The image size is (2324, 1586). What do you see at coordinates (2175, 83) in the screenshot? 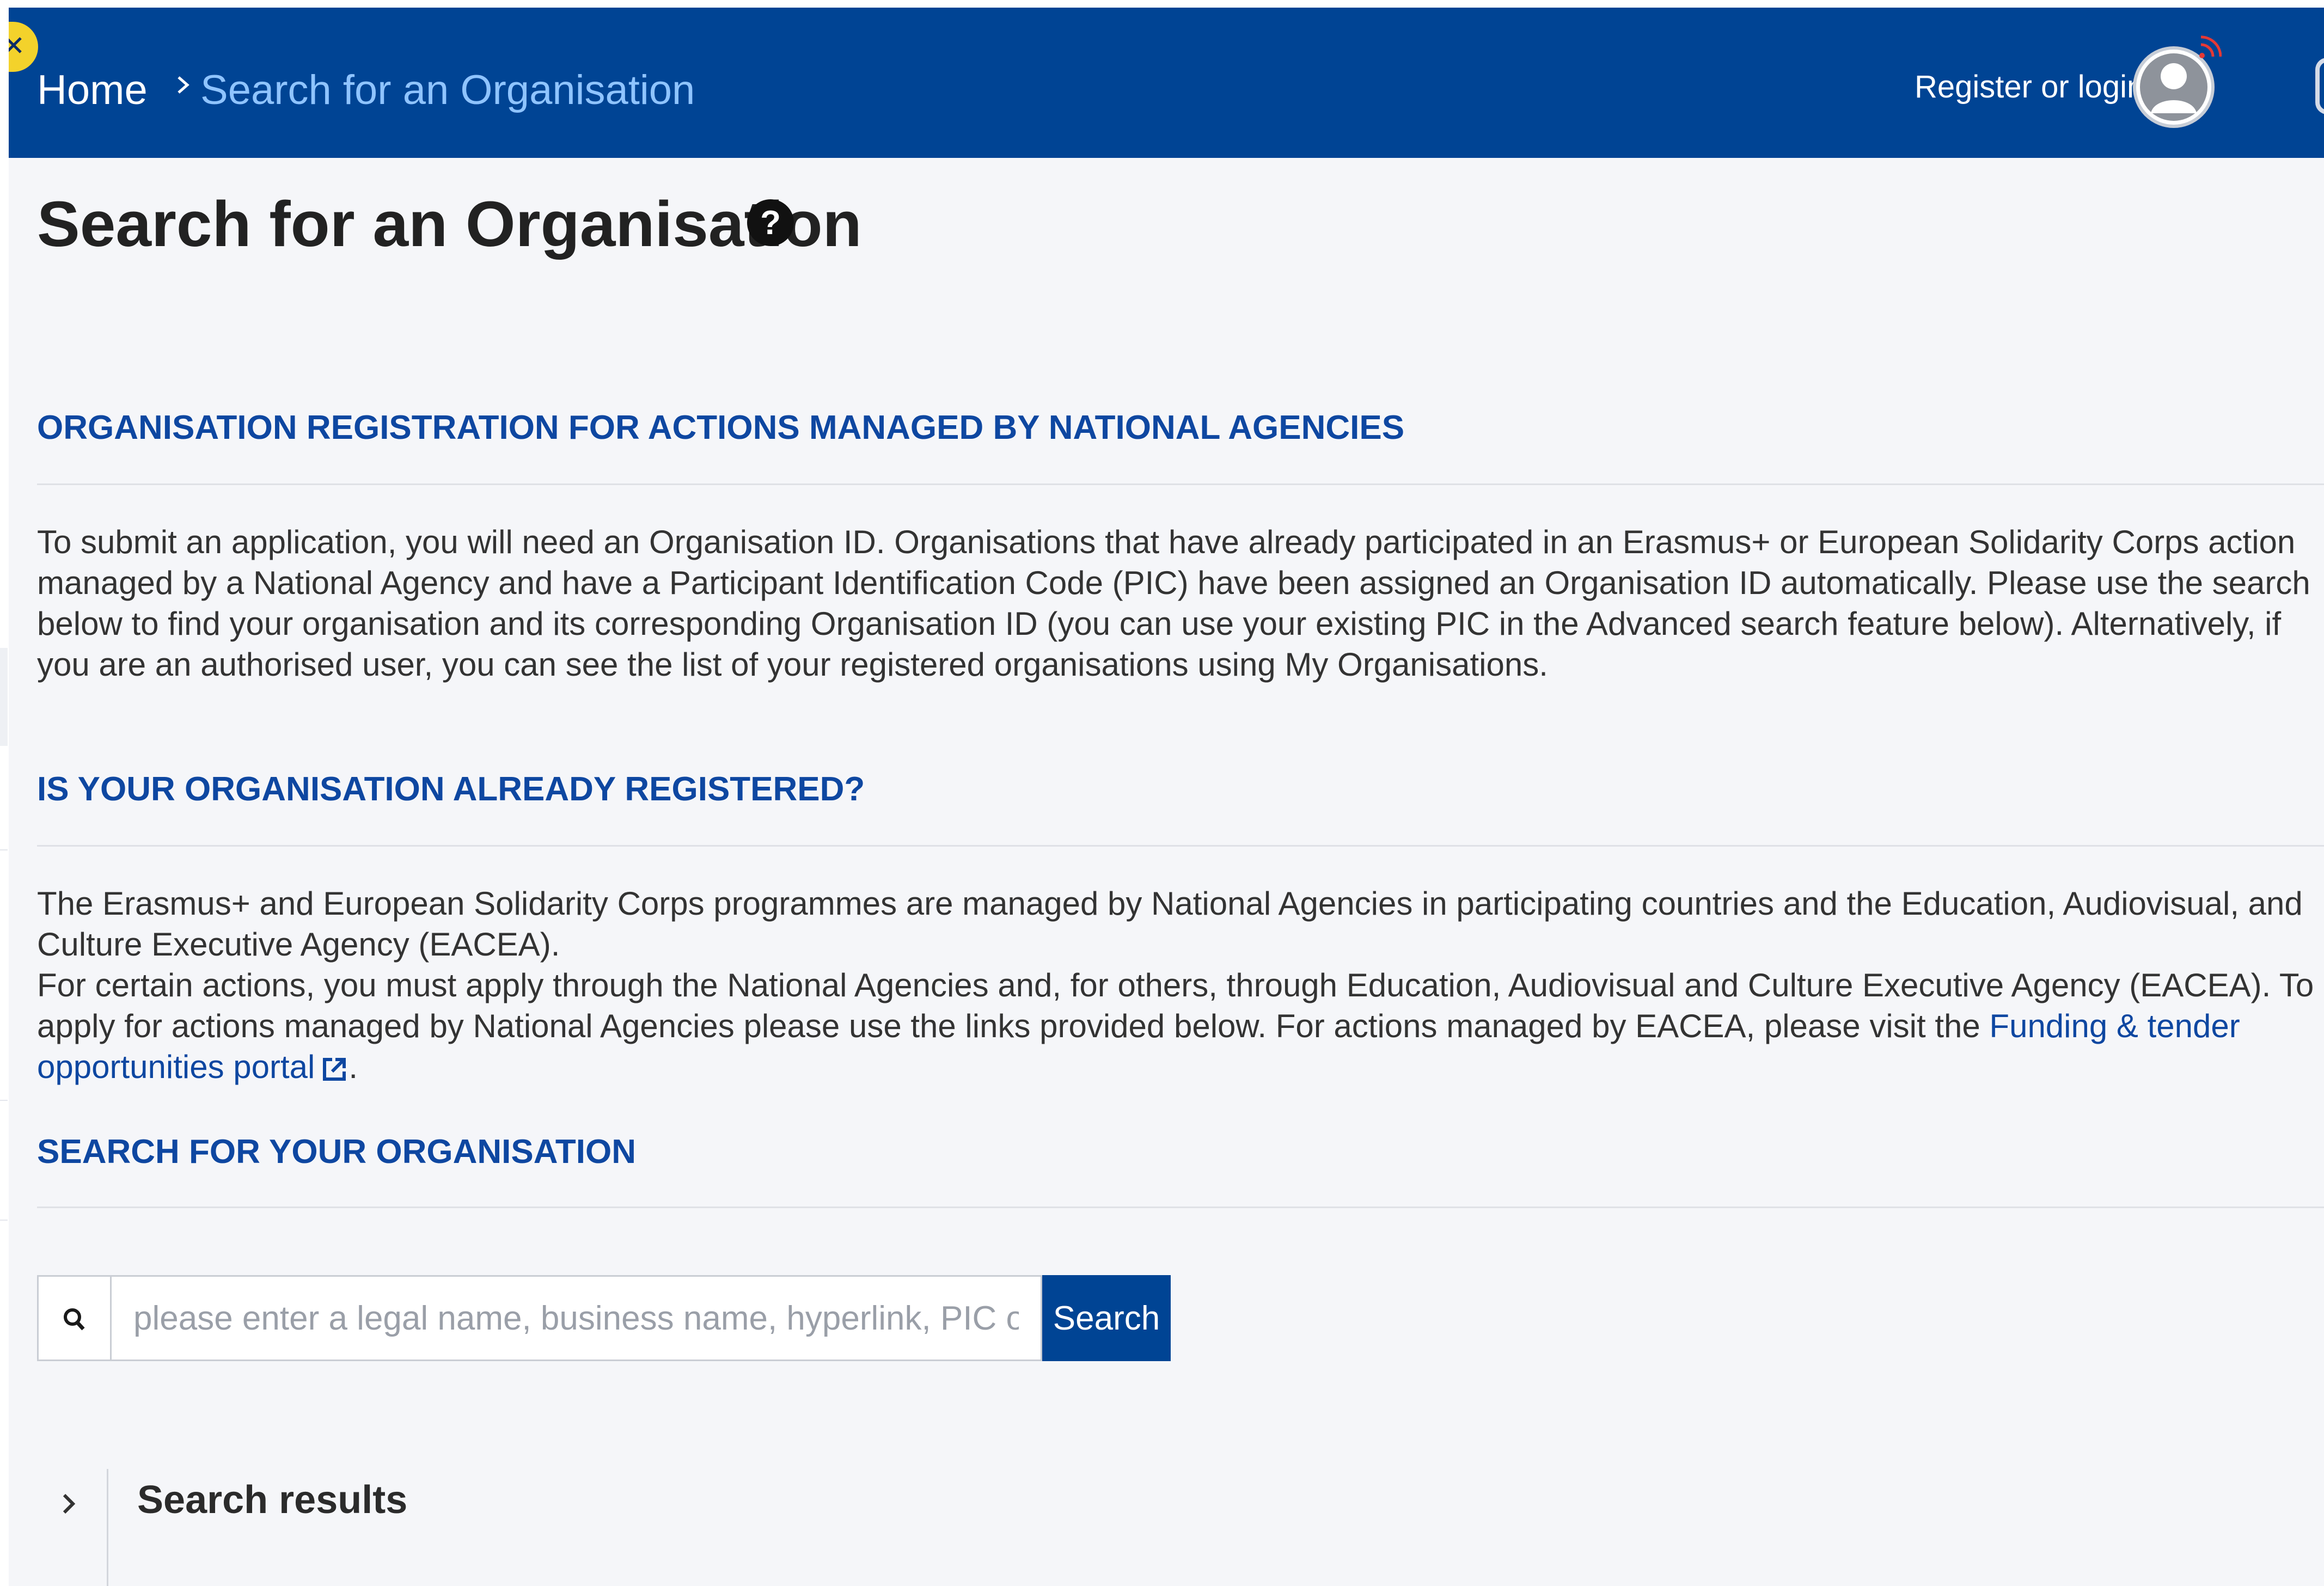
I see `user-avatar-icon` at bounding box center [2175, 83].